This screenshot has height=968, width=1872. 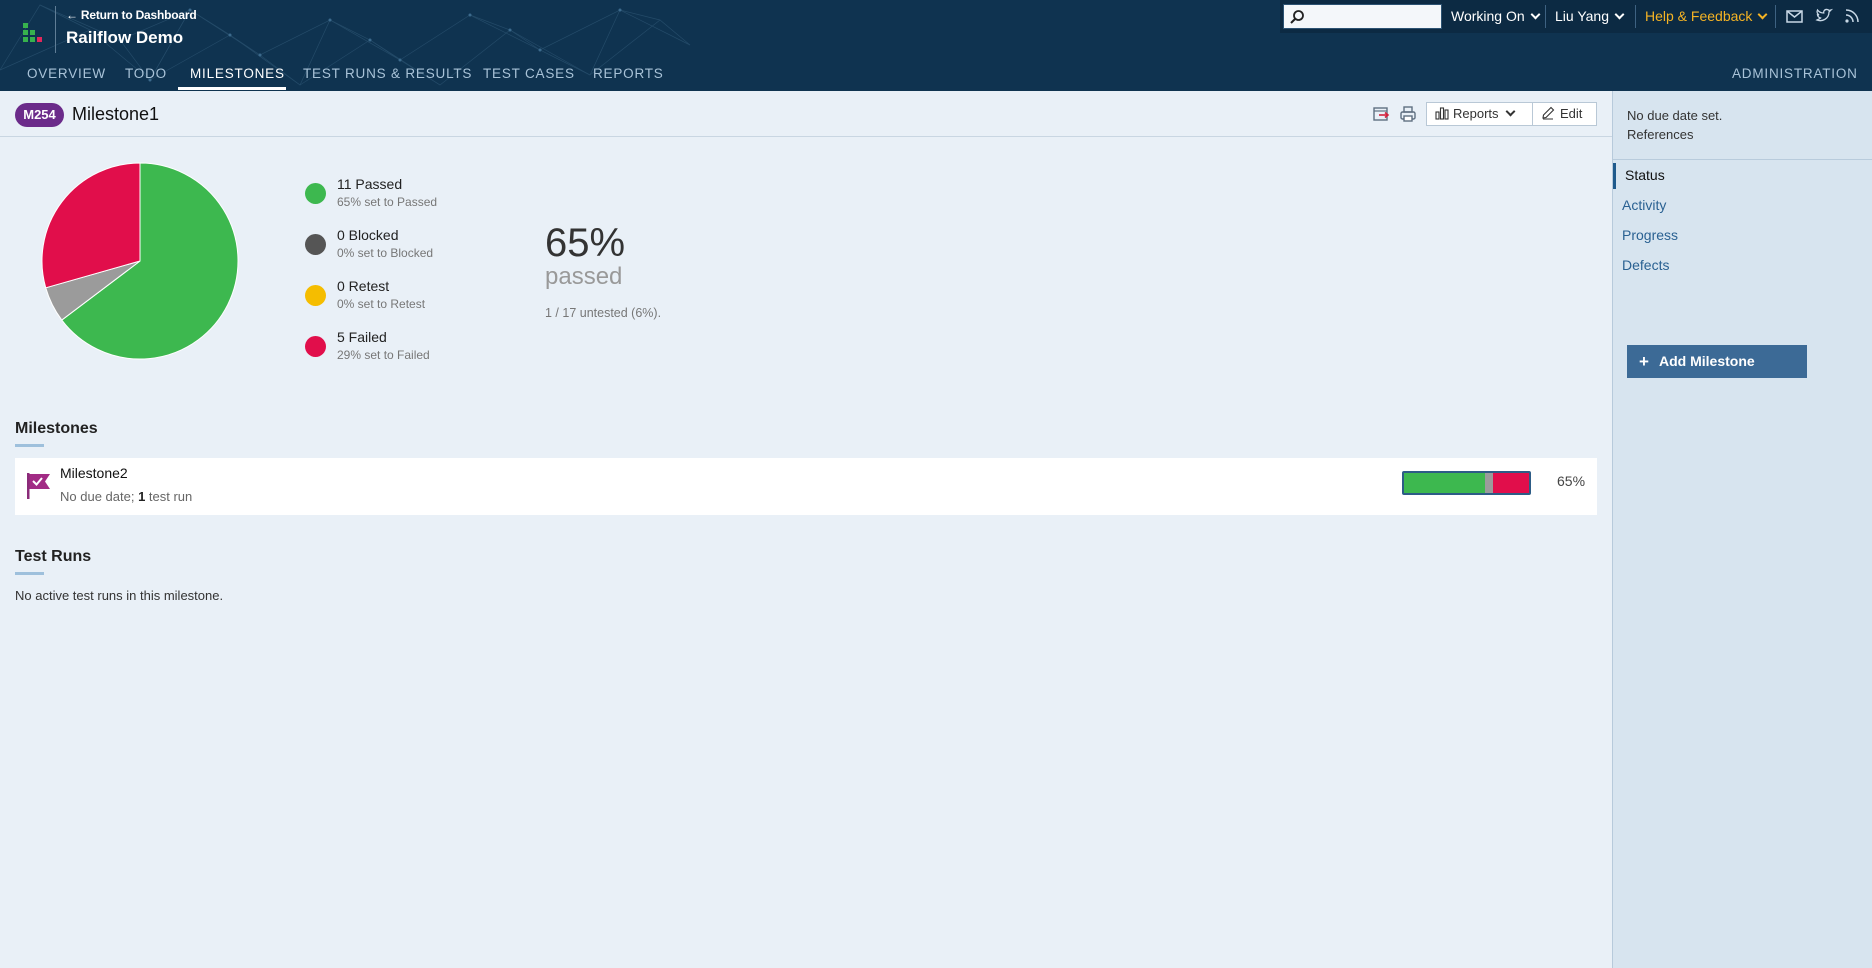 I want to click on testrail-logo-icon, so click(x=31, y=34).